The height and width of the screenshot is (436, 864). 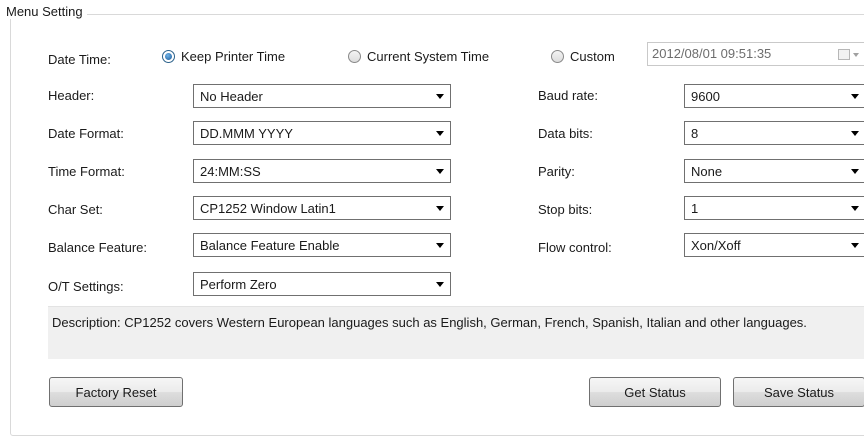 What do you see at coordinates (774, 245) in the screenshot?
I see `flow-control-select: Xon/Xoff` at bounding box center [774, 245].